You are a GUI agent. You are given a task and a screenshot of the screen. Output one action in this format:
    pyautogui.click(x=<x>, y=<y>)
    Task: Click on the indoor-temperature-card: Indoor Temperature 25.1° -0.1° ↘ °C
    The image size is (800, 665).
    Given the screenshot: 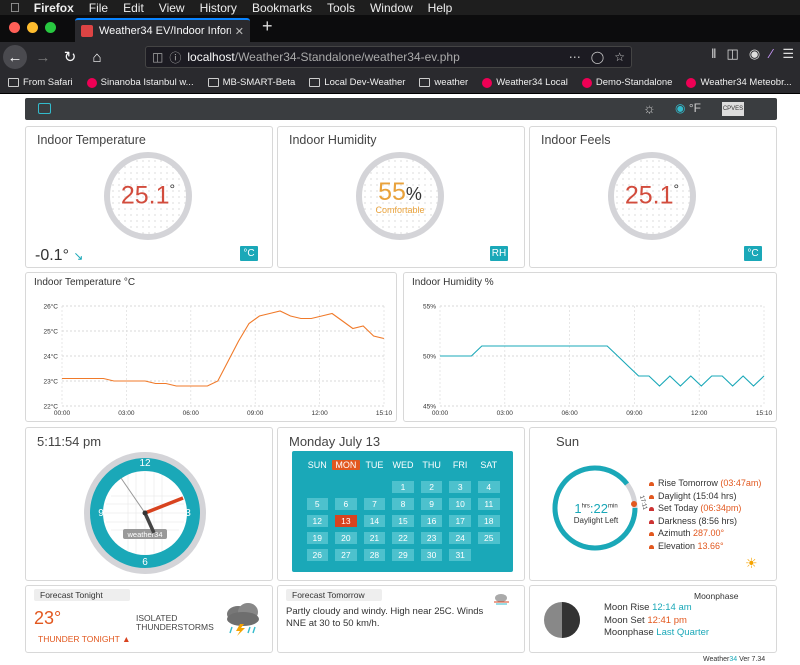 What is the action you would take?
    pyautogui.click(x=149, y=197)
    